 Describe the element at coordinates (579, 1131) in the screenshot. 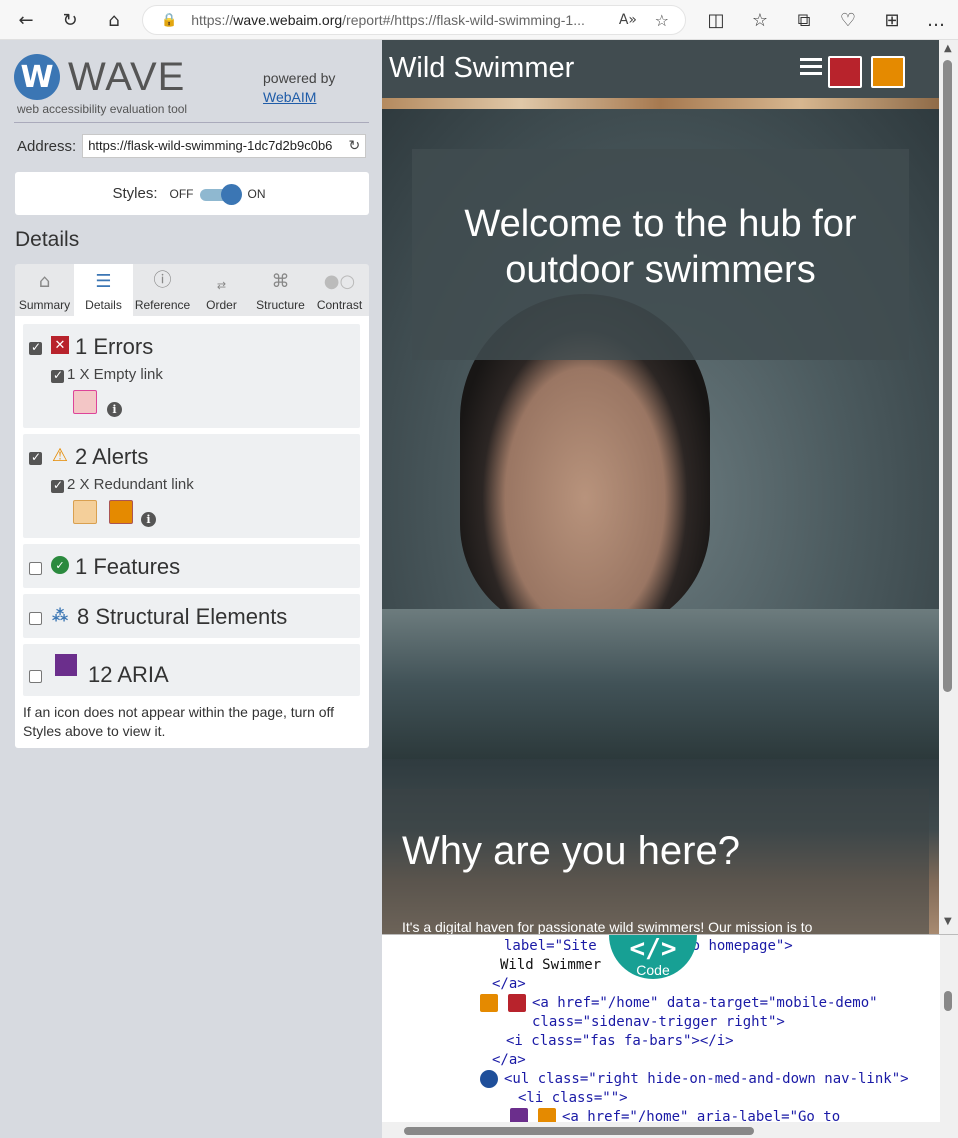

I see `code-hscroll-thumb` at that location.